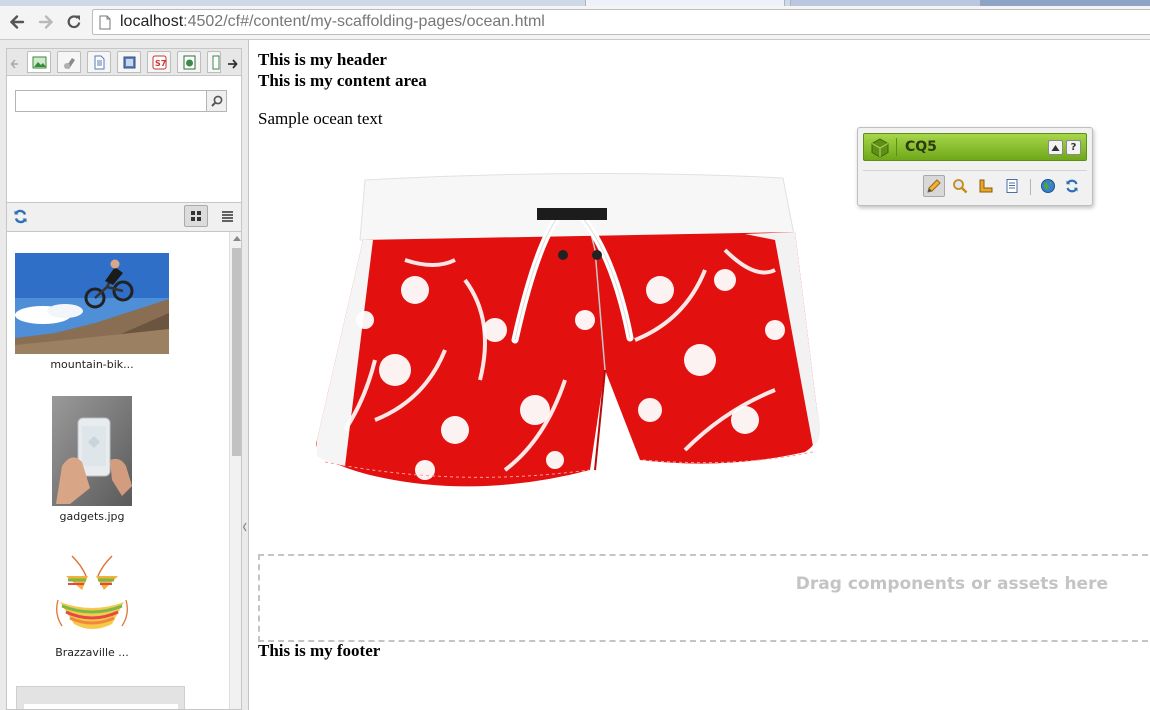 The height and width of the screenshot is (710, 1150). I want to click on page-footer: This is my footer, so click(319, 650).